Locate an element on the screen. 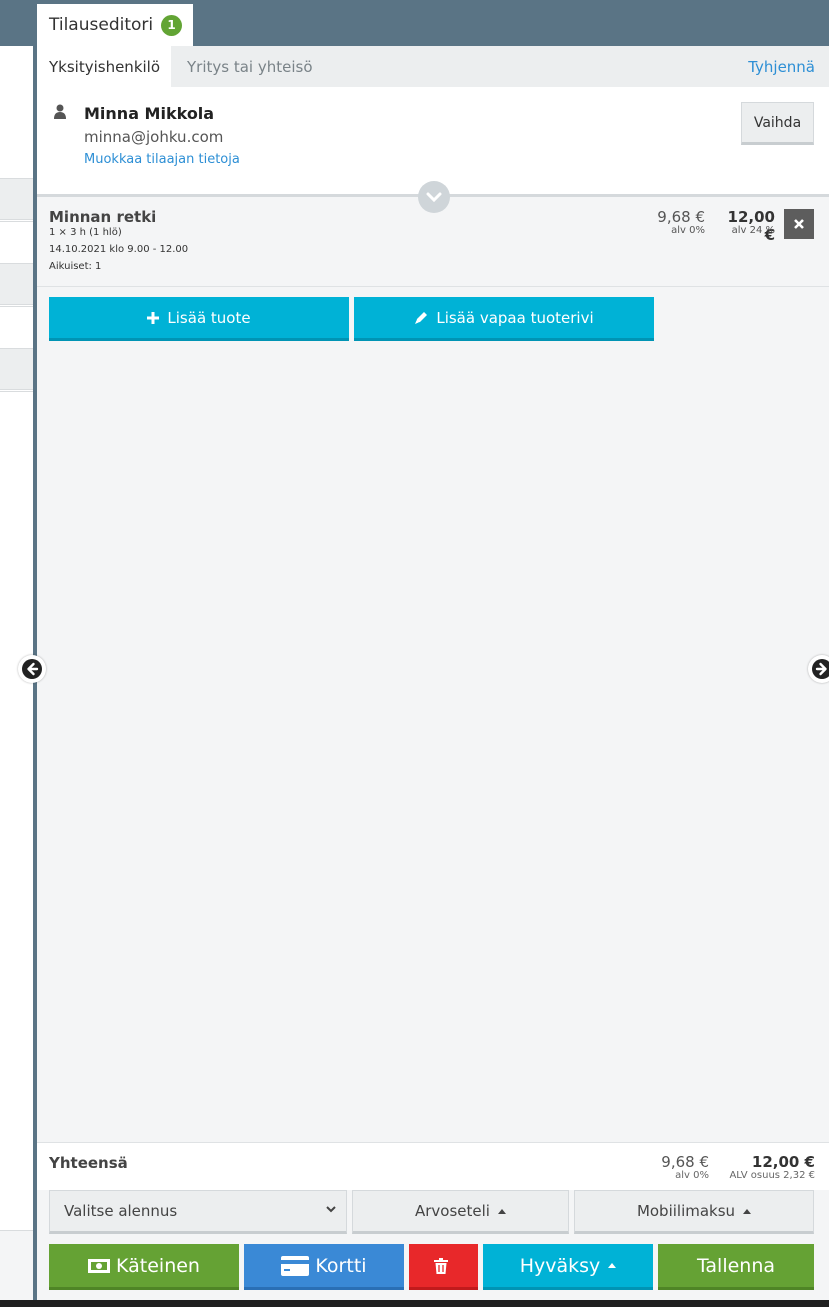  total-vat-share: ALV osuus 2,32 € is located at coordinates (772, 1175).